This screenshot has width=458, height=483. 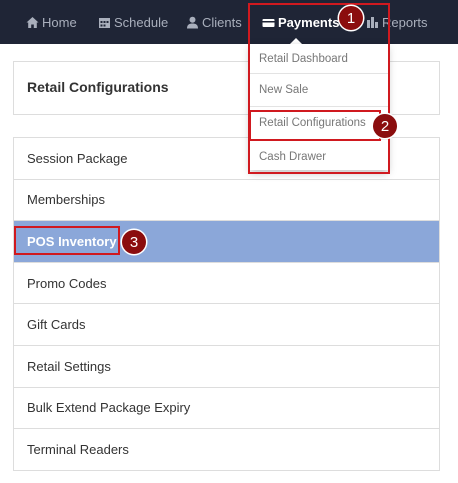 What do you see at coordinates (319, 90) in the screenshot?
I see `dropdown-item-new-sale: New Sale` at bounding box center [319, 90].